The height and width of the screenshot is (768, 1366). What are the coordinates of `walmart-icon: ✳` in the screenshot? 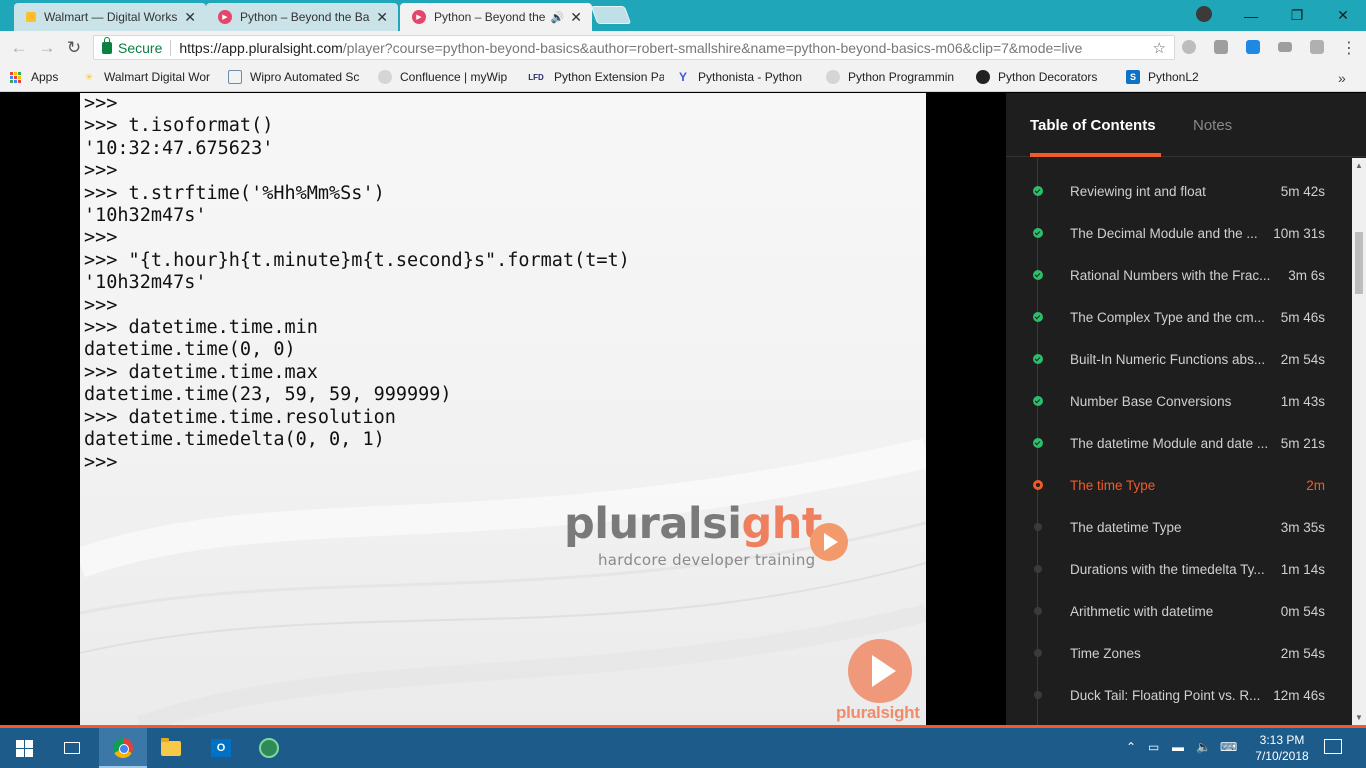 It's located at (89, 76).